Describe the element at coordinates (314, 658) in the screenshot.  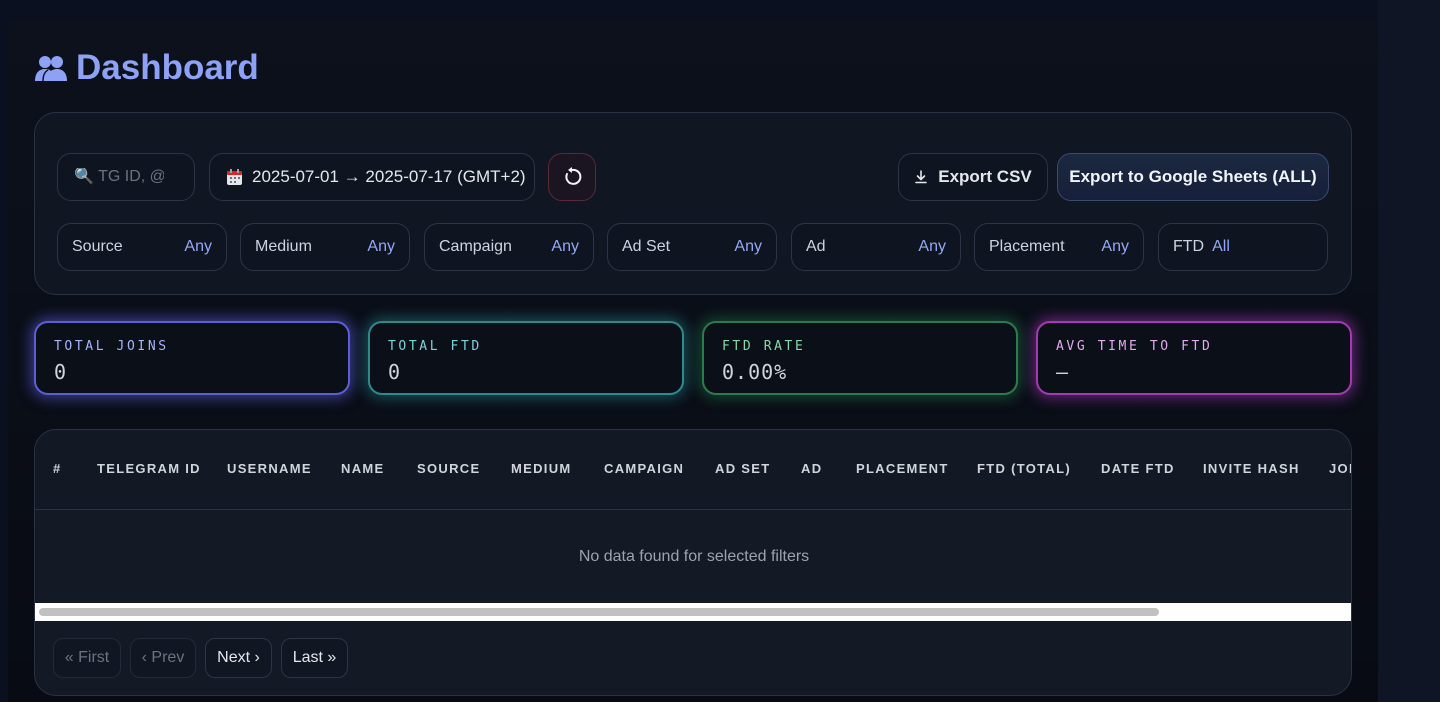
I see `last-page-button: Last »` at that location.